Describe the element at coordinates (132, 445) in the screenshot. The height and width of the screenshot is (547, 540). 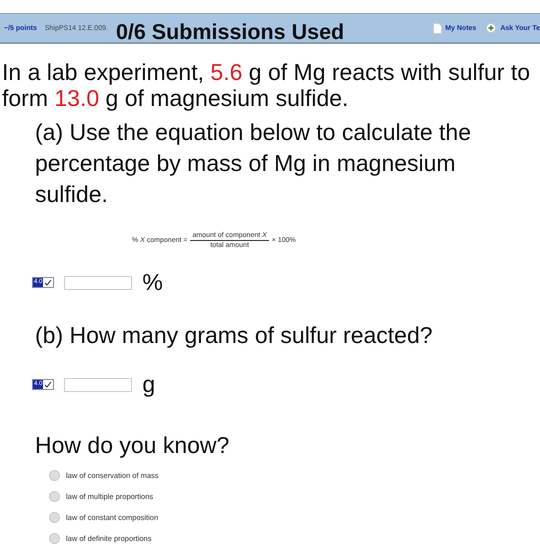
I see `question-text: How do you know?` at that location.